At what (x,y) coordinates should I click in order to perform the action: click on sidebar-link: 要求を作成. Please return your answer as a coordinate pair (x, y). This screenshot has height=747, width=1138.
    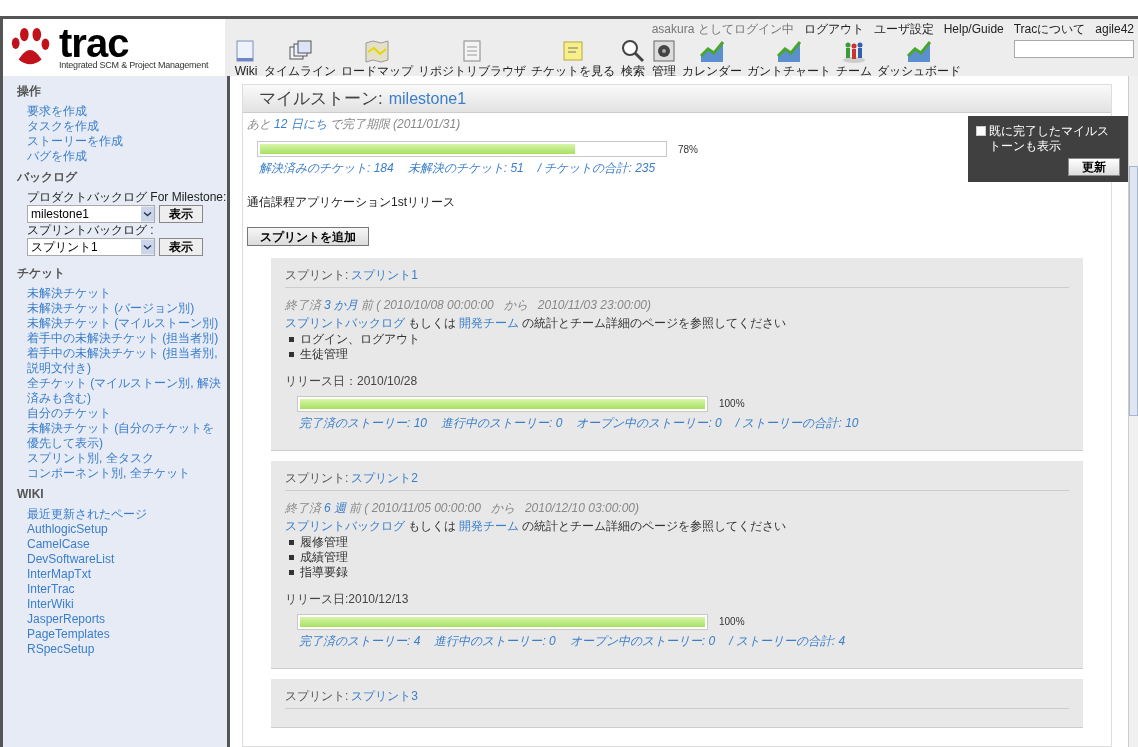
    Looking at the image, I should click on (125, 111).